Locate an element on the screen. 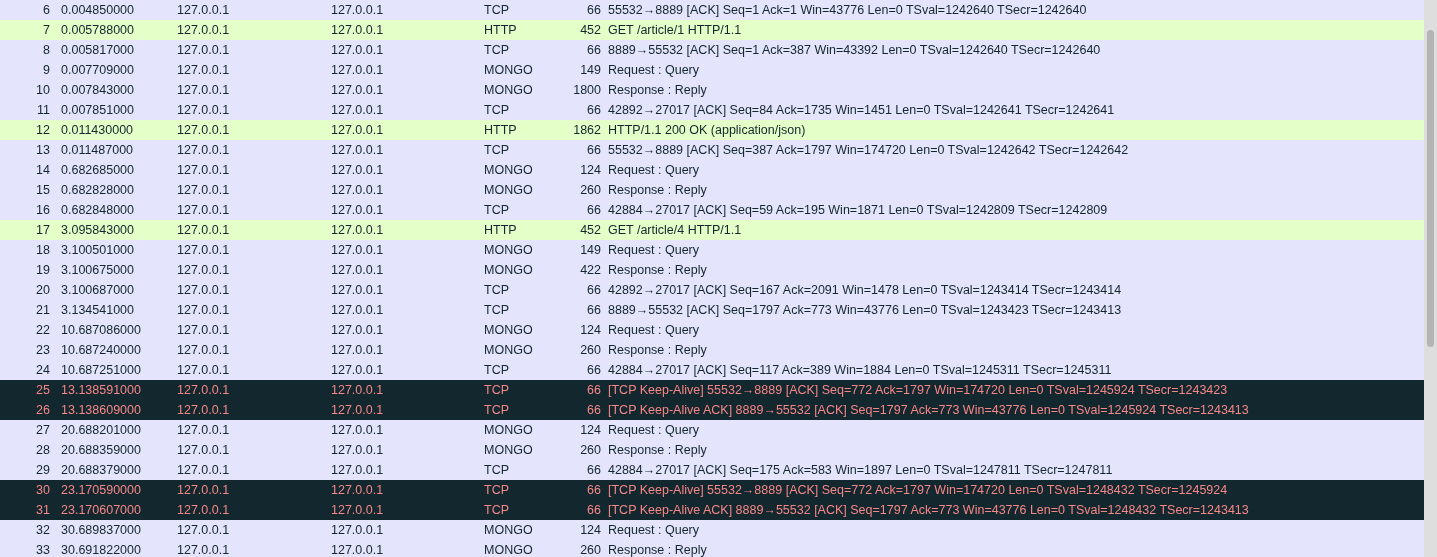  packet-info: 55532→8889 [ACK] Seq=387 Ack=1797 Win=174720 Len=0 TSval=1242642 TSecr=1242642 is located at coordinates (868, 150).